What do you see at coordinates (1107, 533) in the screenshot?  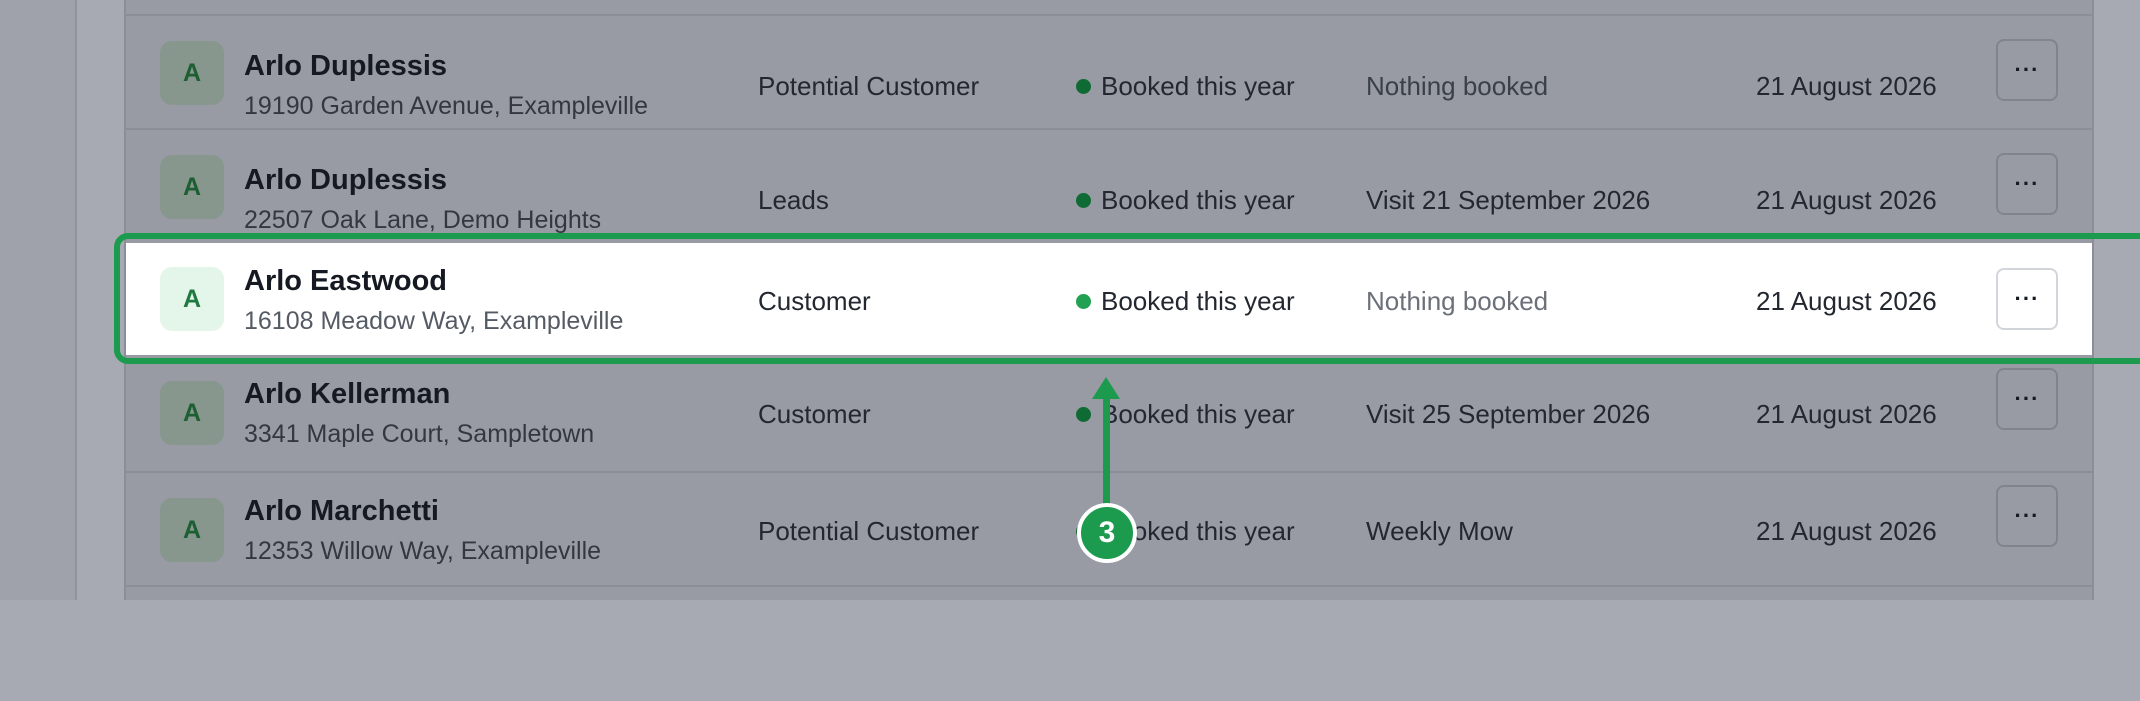 I see `step-badge: 3` at bounding box center [1107, 533].